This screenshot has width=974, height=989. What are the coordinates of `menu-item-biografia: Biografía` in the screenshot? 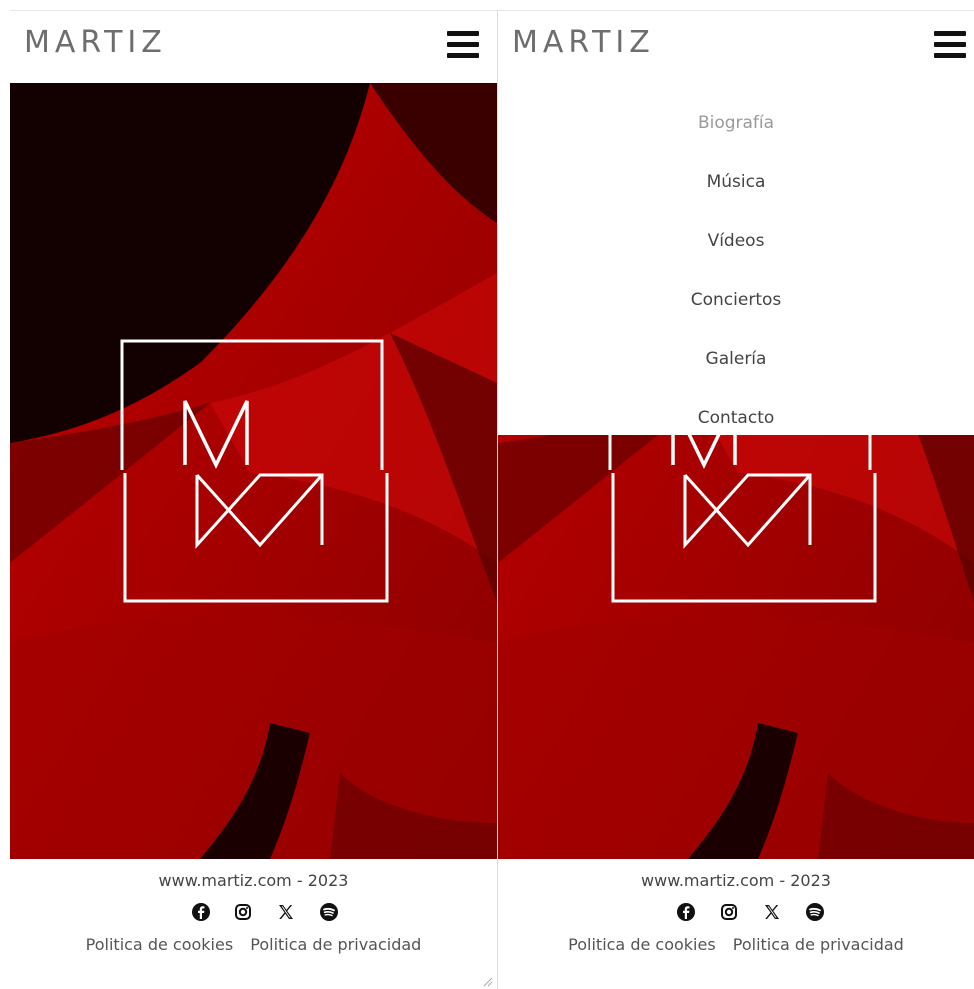 It's located at (736, 123).